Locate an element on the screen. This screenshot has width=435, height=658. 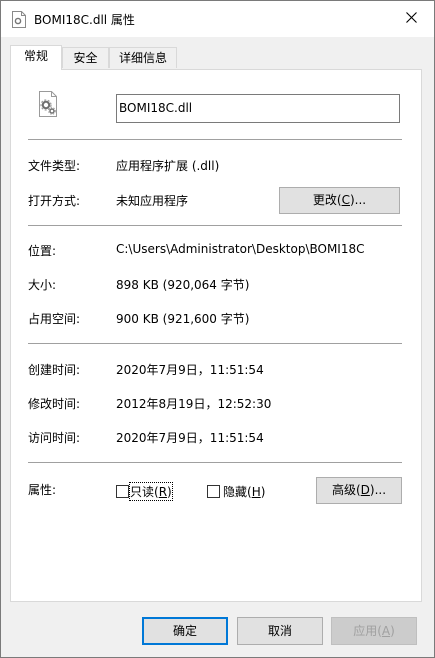
change-button-label: 更改( is located at coordinates (327, 200).